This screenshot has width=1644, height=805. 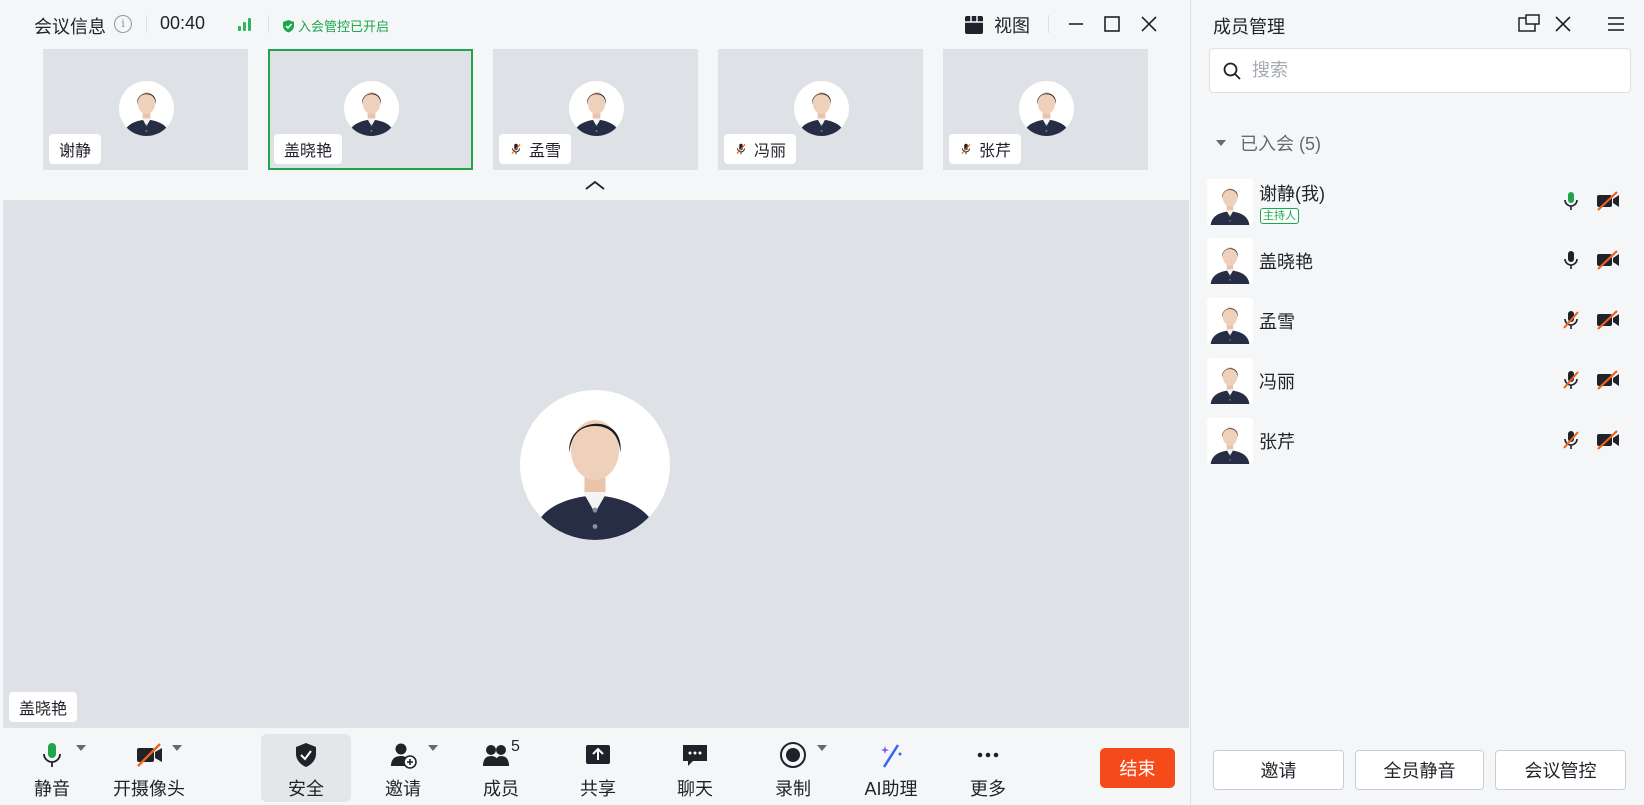 I want to click on info-icon: i, so click(x=123, y=24).